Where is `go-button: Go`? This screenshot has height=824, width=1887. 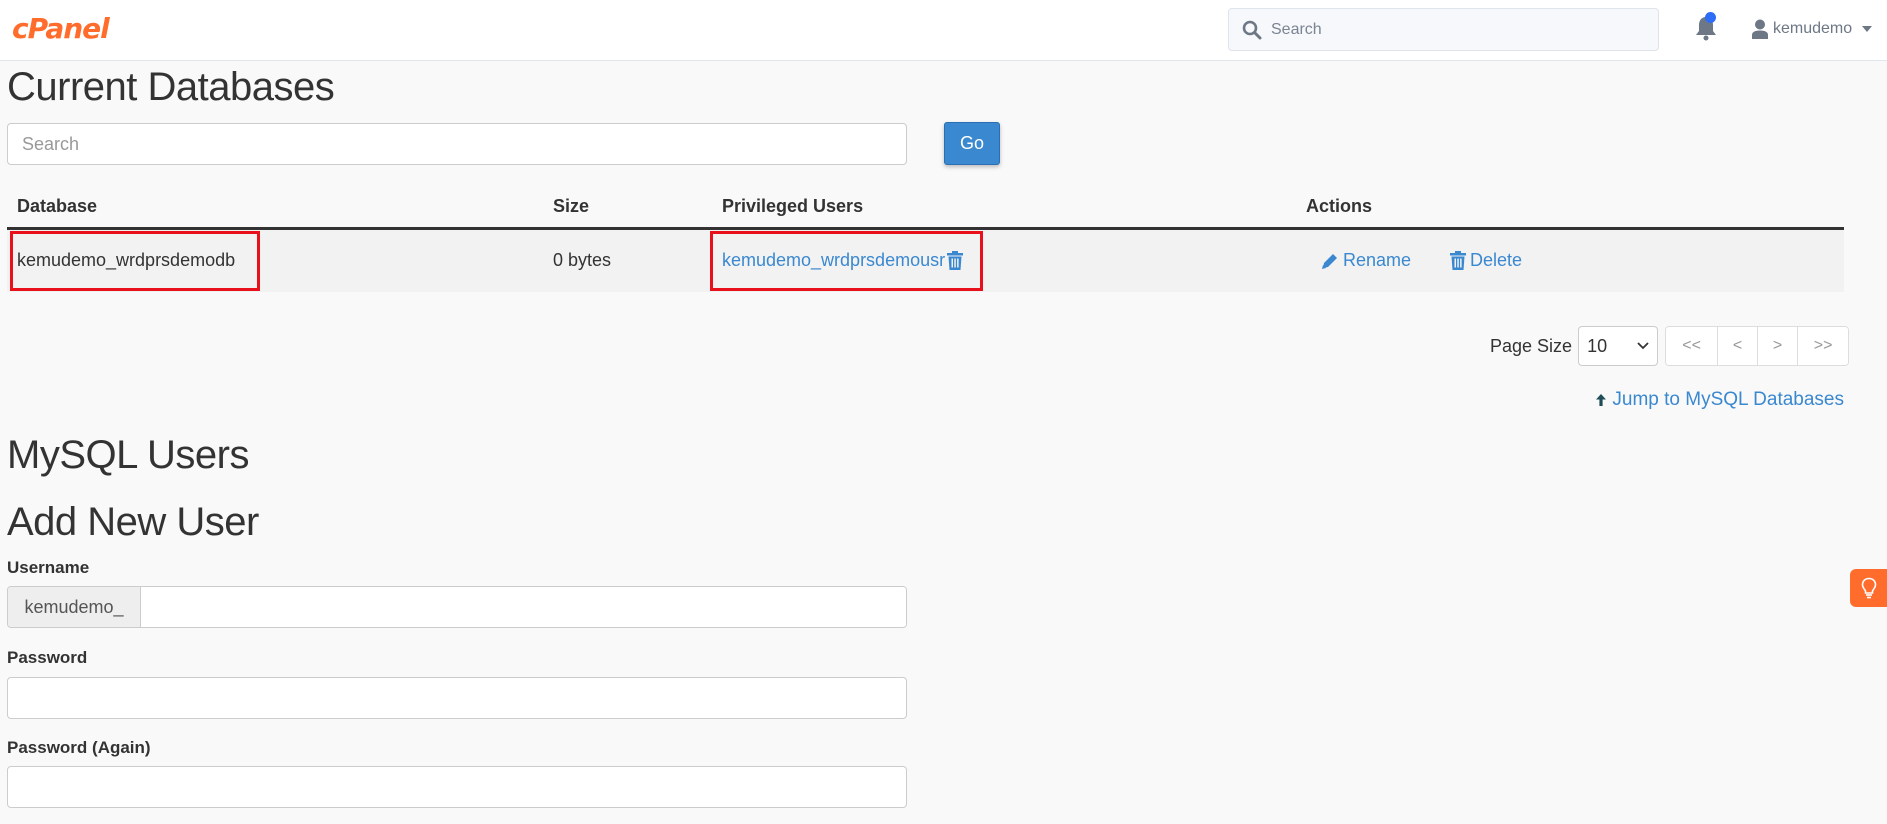 go-button: Go is located at coordinates (972, 143).